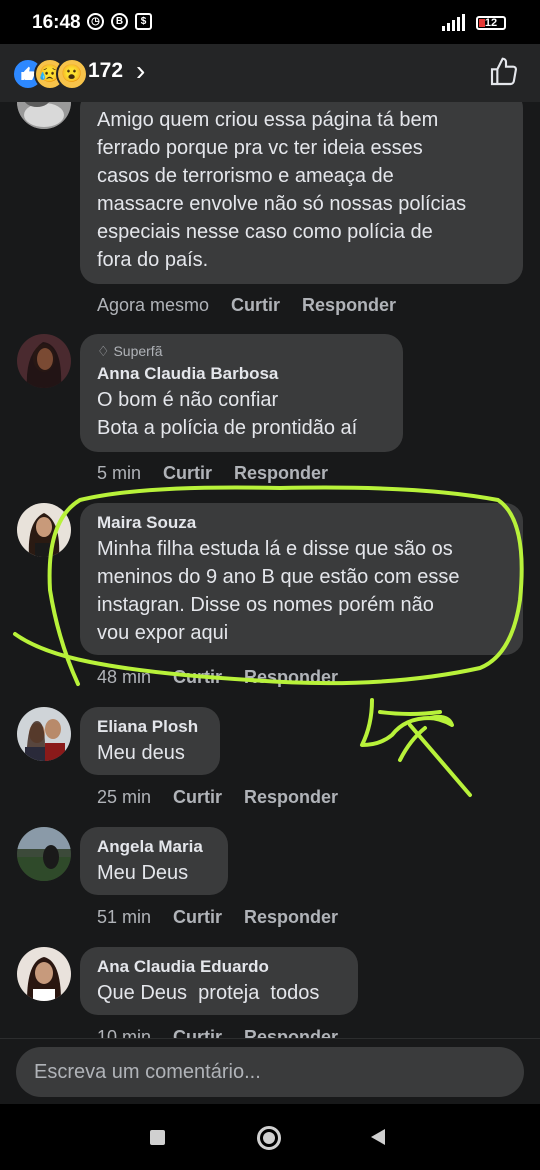  Describe the element at coordinates (52, 74) in the screenshot. I see `reaction-summary: 😥 😮` at that location.